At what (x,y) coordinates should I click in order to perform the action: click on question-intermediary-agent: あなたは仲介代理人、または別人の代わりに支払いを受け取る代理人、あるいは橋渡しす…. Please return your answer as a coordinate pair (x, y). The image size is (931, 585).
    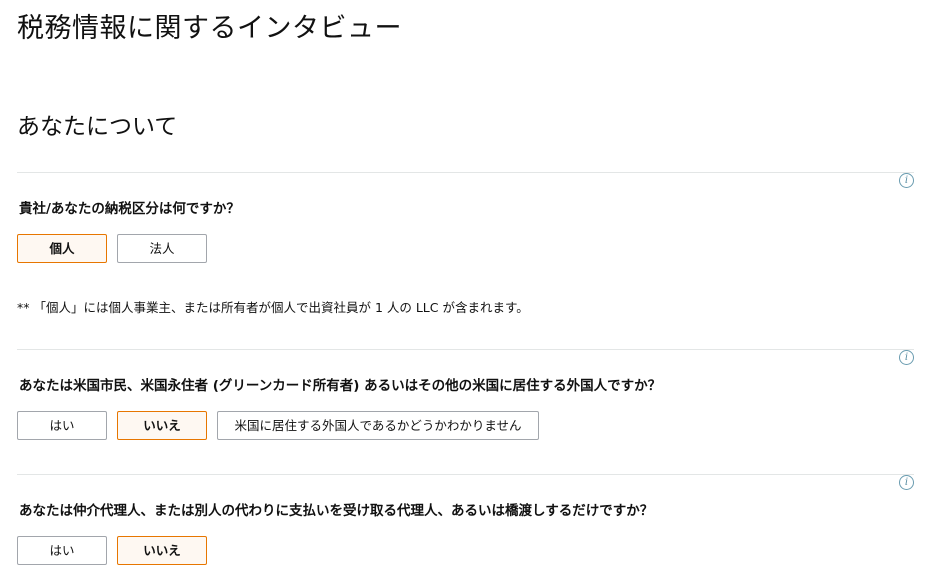
    Looking at the image, I should click on (336, 511).